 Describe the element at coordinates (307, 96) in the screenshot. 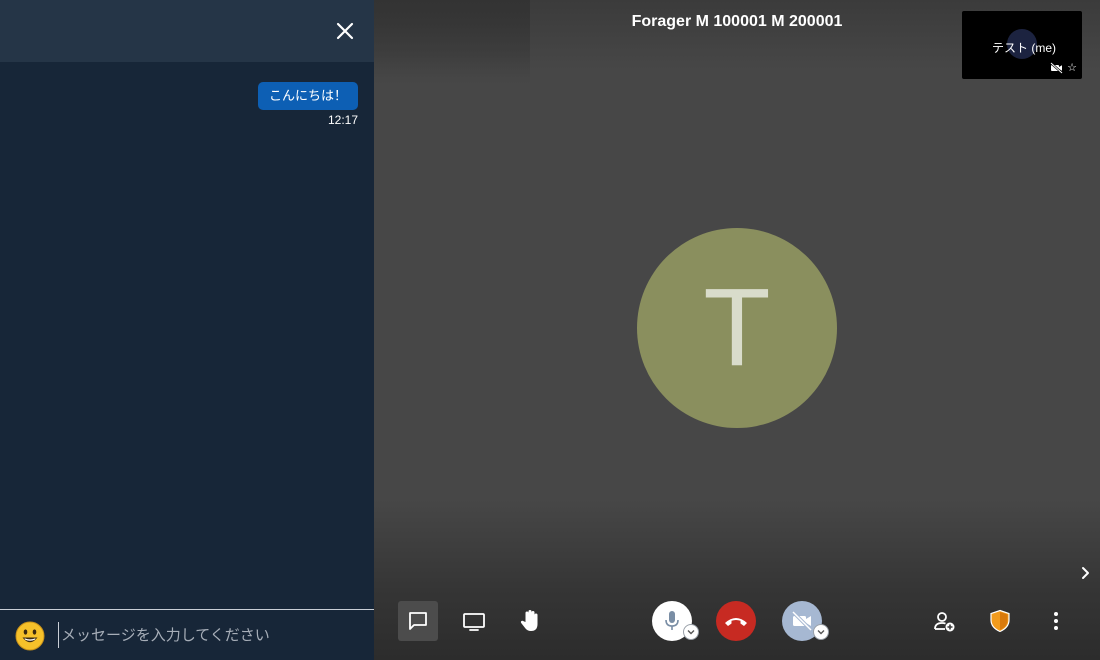

I see `chat-message-bubble: こんにちは！` at that location.